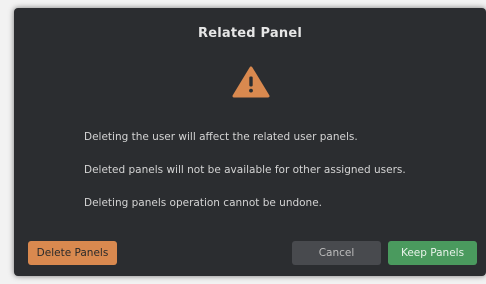 Image resolution: width=486 pixels, height=284 pixels. I want to click on dialog-title: Related Panel, so click(250, 33).